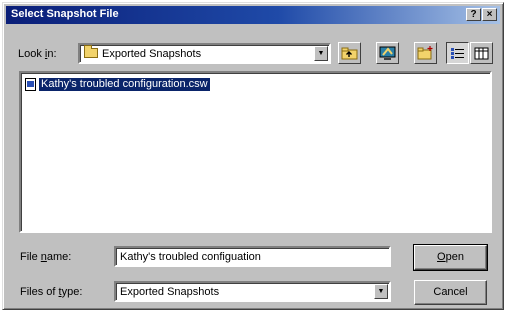 The image size is (509, 315). I want to click on snapshot-file-icon, so click(30, 84).